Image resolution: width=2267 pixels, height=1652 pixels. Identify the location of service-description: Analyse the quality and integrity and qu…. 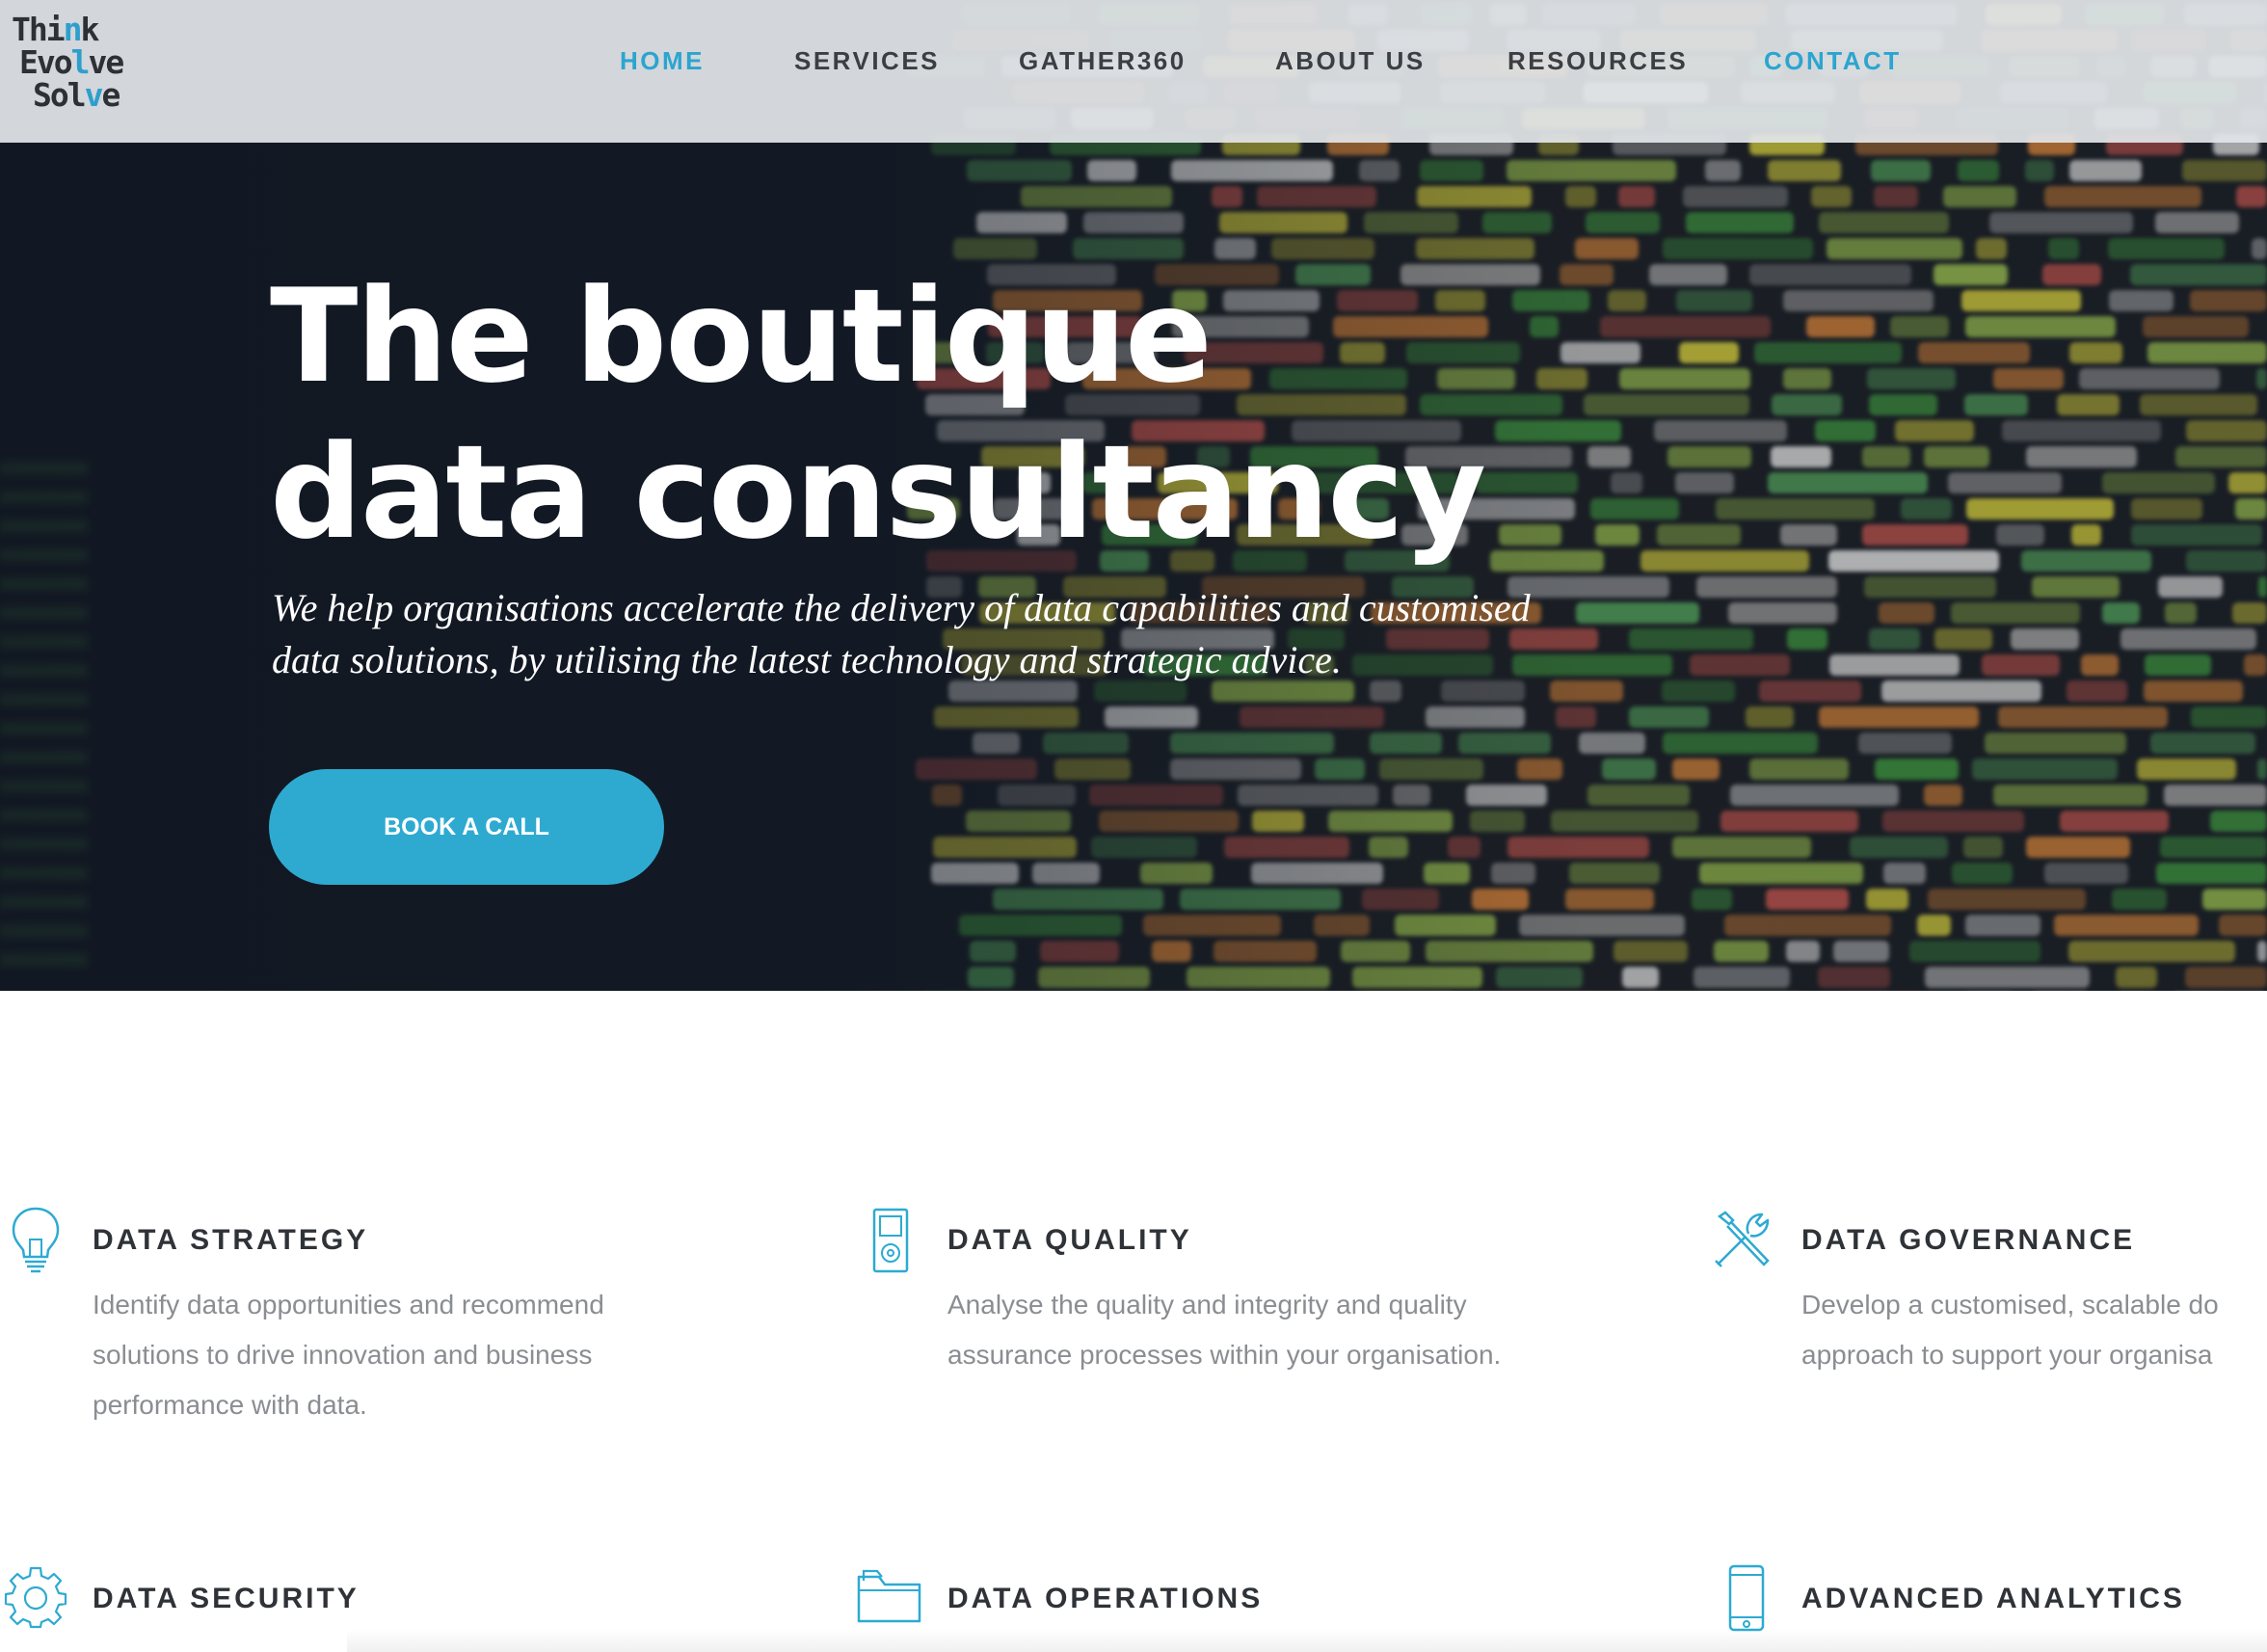
(1224, 1330).